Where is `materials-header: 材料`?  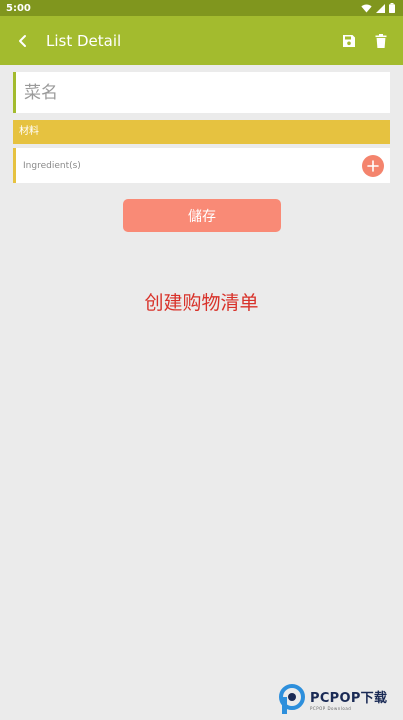
materials-header: 材料 is located at coordinates (201, 132).